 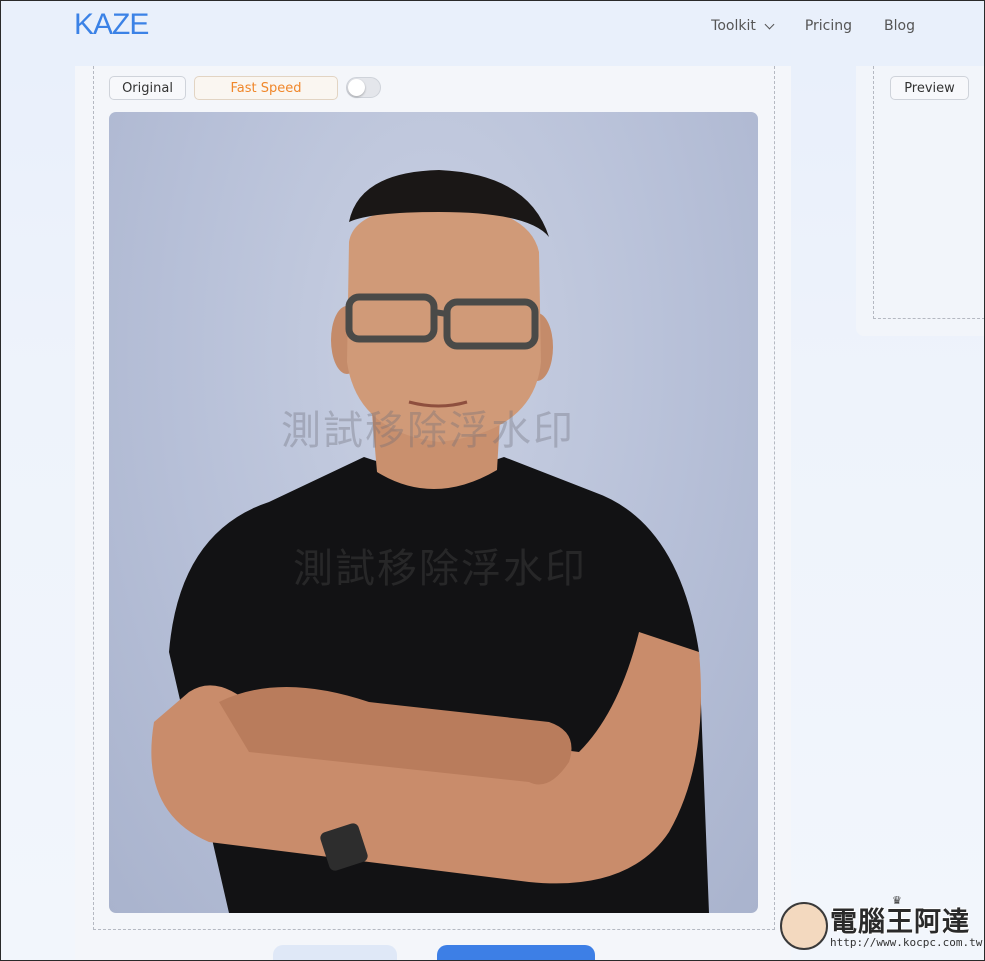 What do you see at coordinates (906, 942) in the screenshot?
I see `badge-url: http://www.kocpc.com.tw` at bounding box center [906, 942].